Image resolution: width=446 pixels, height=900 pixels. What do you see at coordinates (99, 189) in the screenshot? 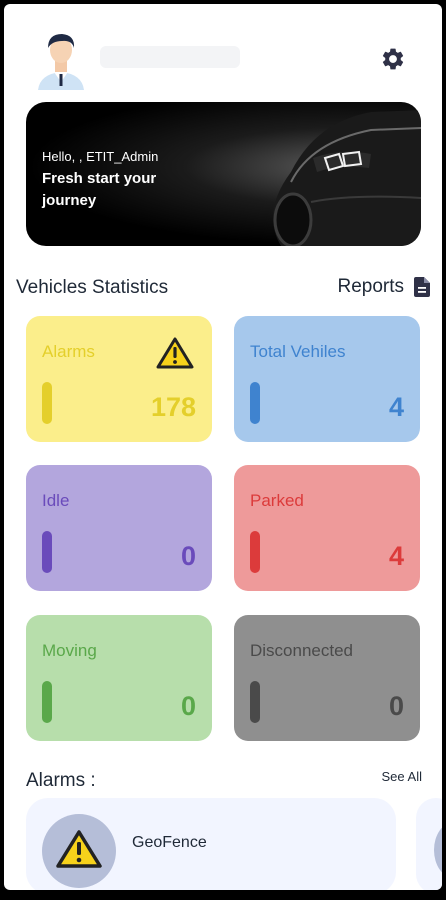
I see `banner-tagline: Fresh start your journey` at bounding box center [99, 189].